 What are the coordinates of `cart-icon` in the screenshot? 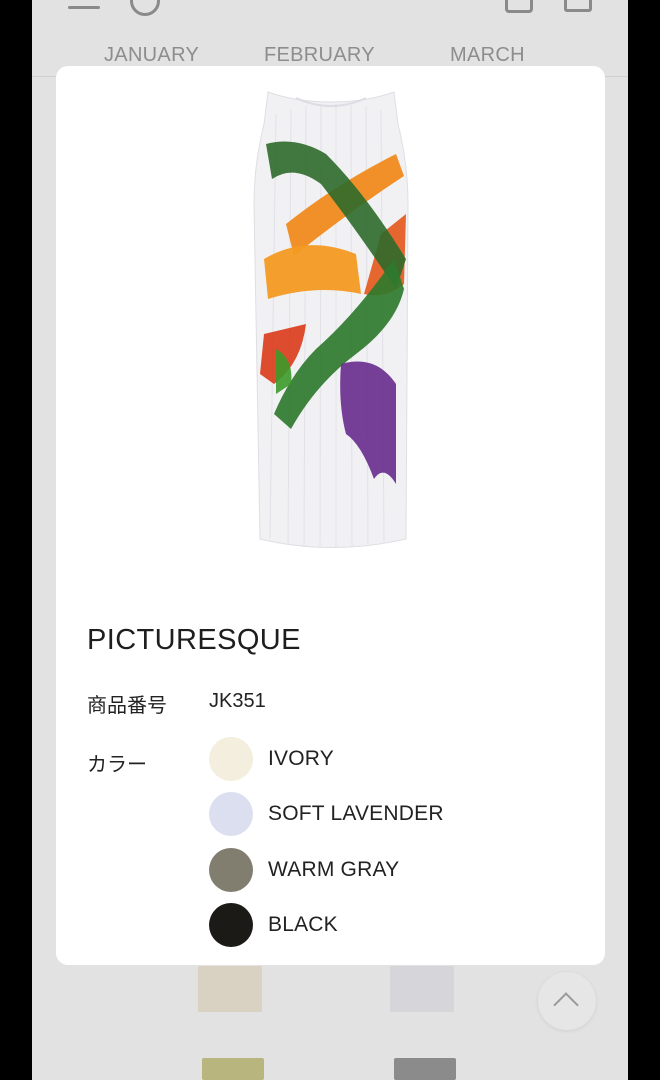 It's located at (578, 6).